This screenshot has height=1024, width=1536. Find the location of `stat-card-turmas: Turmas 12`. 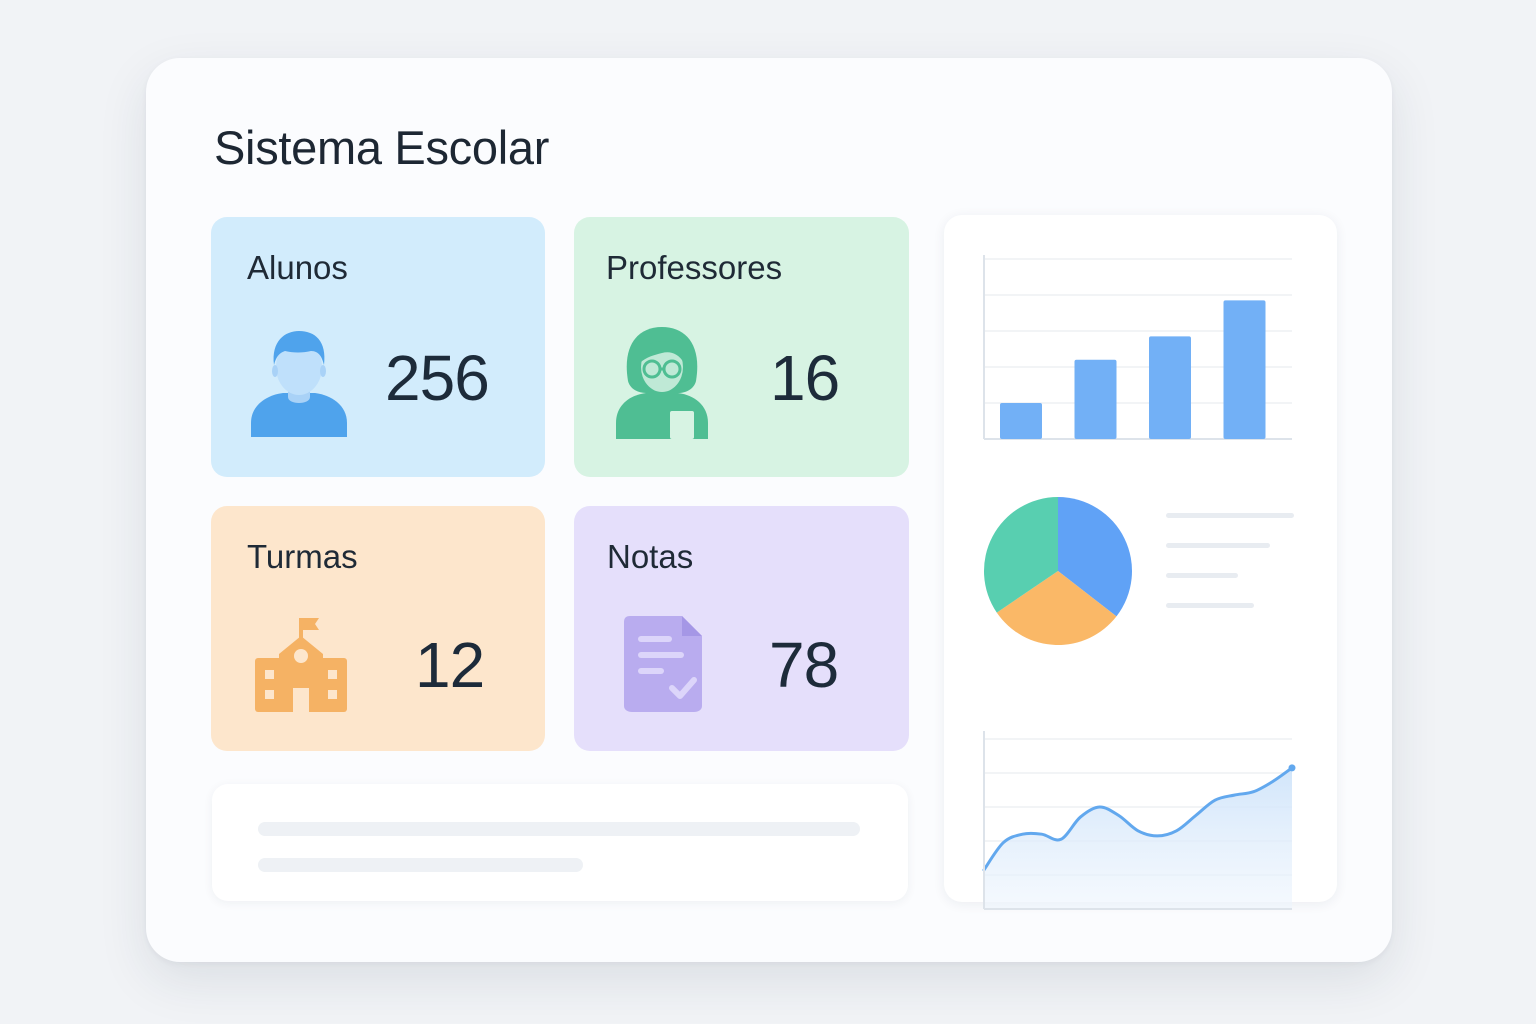

stat-card-turmas: Turmas 12 is located at coordinates (378, 628).